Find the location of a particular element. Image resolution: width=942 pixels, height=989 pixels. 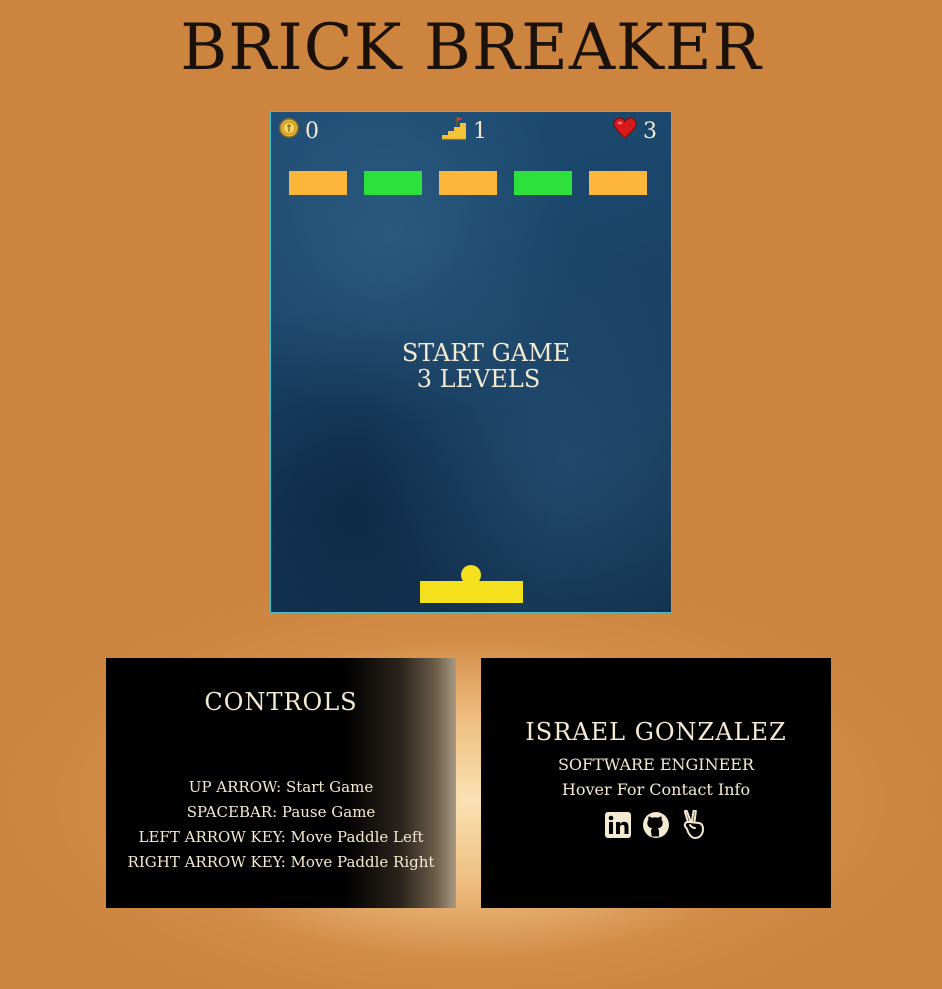

level-display: 1 is located at coordinates (464, 131).